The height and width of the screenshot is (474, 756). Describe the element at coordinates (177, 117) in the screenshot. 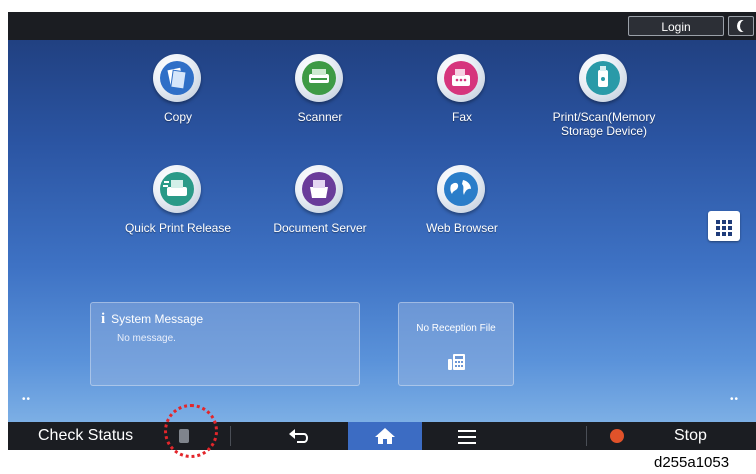

I see `app-label: Copy` at that location.